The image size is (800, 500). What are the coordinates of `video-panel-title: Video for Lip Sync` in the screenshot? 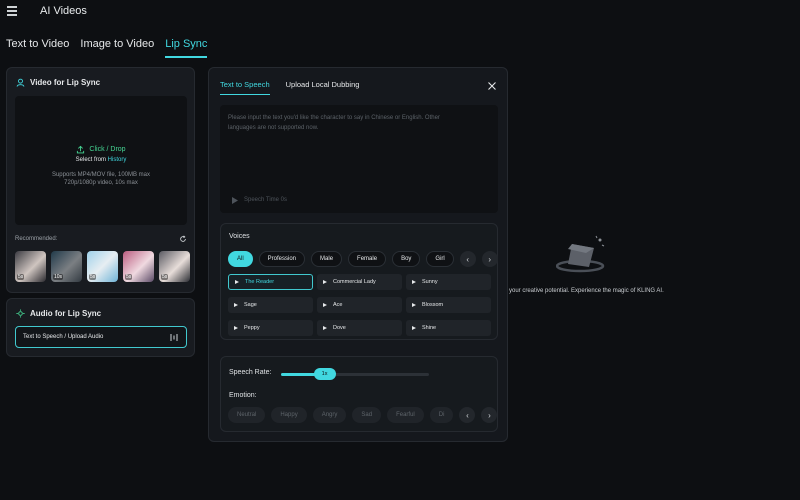 It's located at (58, 82).